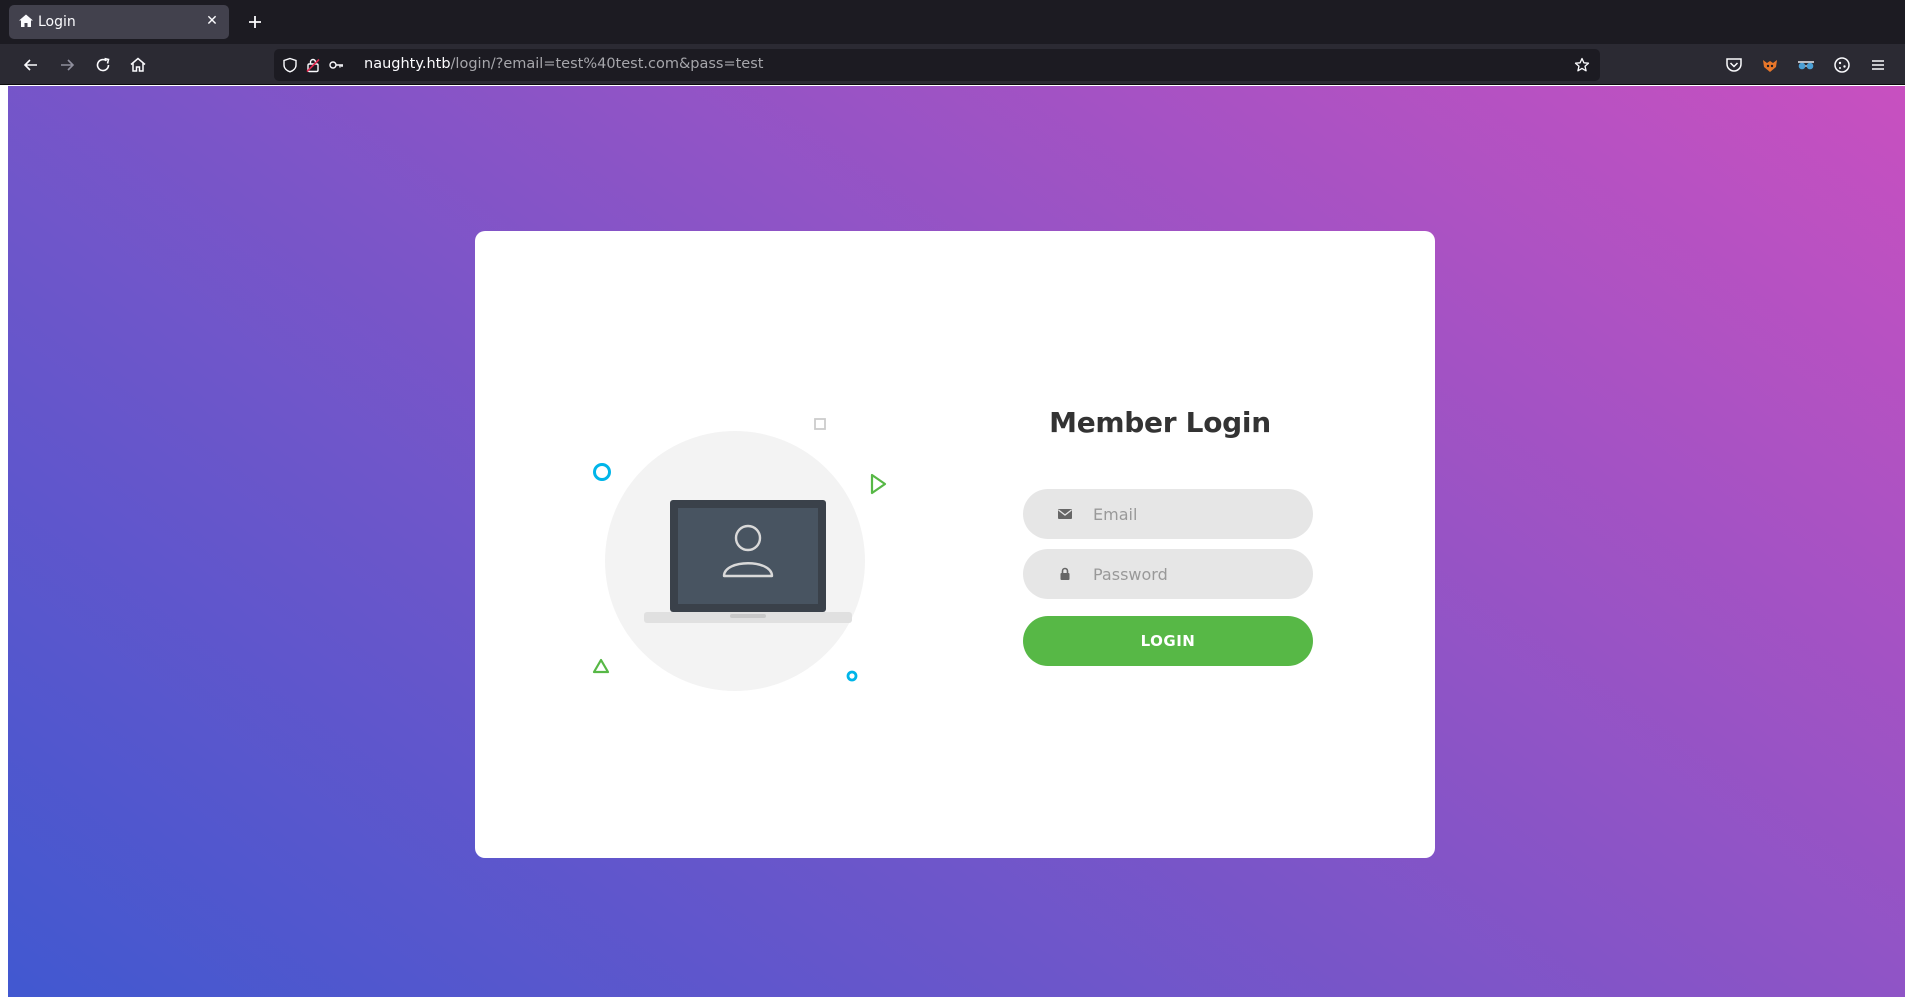 This screenshot has height=997, width=1905. Describe the element at coordinates (952, 22) in the screenshot. I see `tab-strip: Login ✕` at that location.